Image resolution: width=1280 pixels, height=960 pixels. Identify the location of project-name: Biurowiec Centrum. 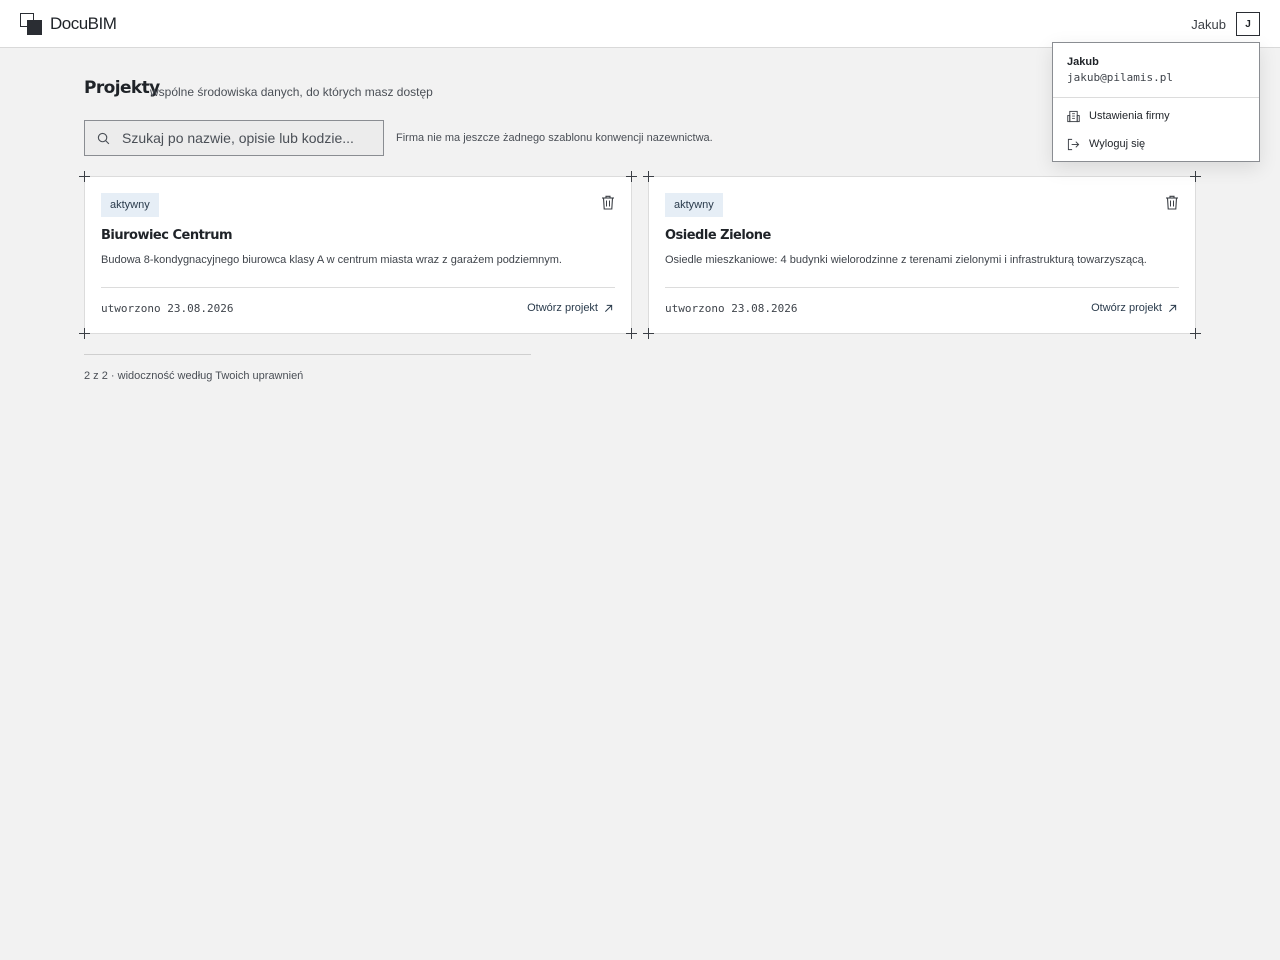
(167, 235).